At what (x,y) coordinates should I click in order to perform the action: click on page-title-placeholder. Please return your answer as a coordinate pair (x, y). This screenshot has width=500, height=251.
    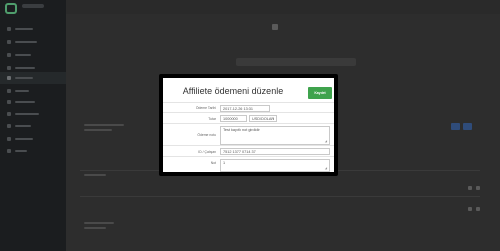
    Looking at the image, I should click on (296, 62).